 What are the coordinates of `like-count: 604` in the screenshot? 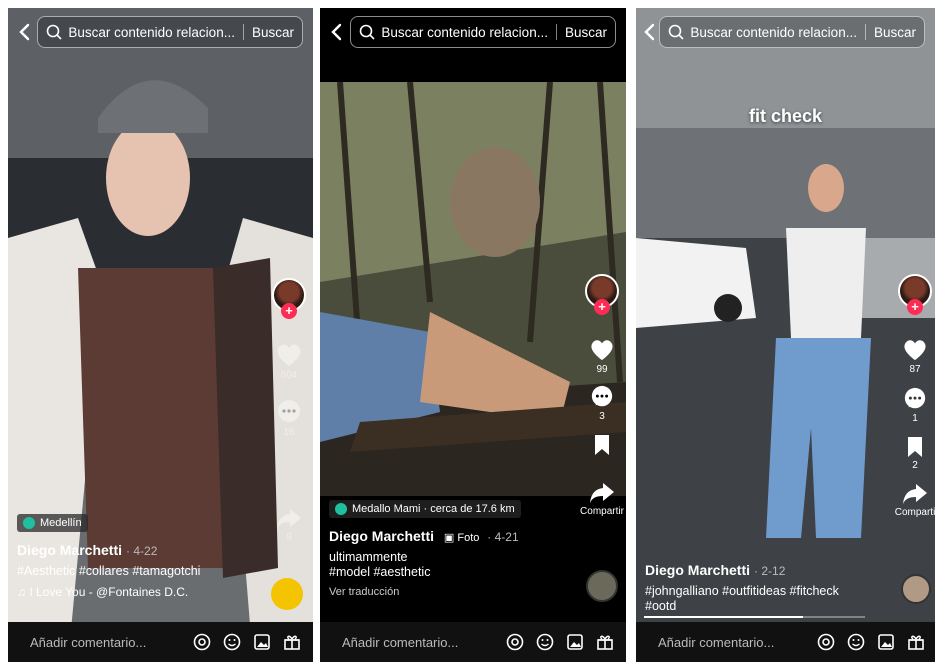 It's located at (289, 375).